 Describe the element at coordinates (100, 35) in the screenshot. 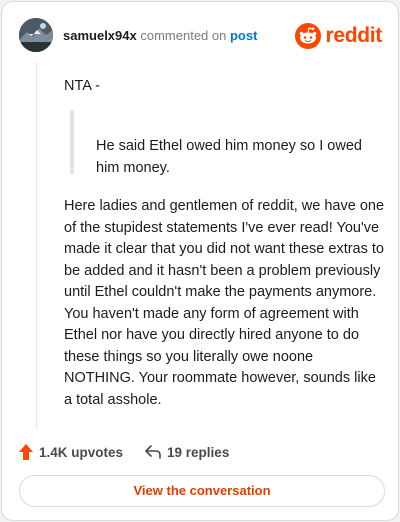

I see `username-link: samuelx94x` at that location.